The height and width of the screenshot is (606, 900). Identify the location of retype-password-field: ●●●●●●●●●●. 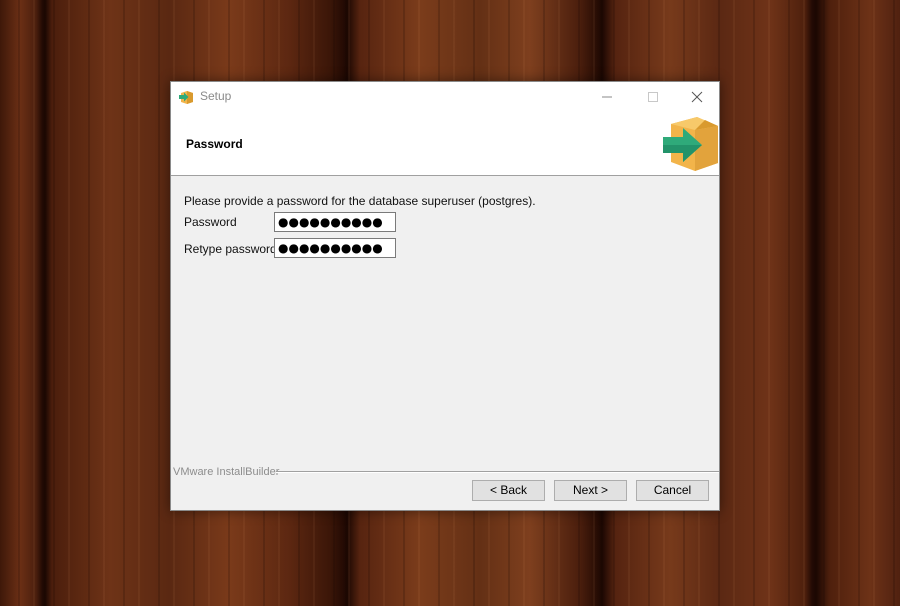
(335, 248).